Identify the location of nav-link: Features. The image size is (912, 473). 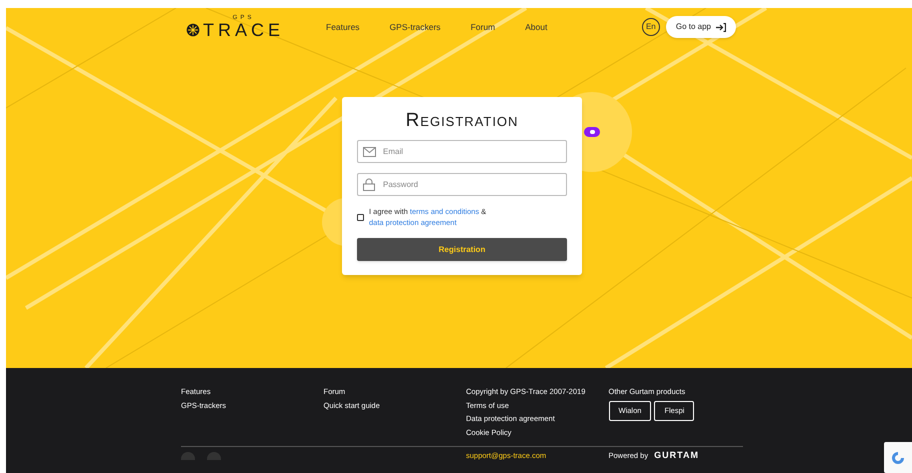
(343, 27).